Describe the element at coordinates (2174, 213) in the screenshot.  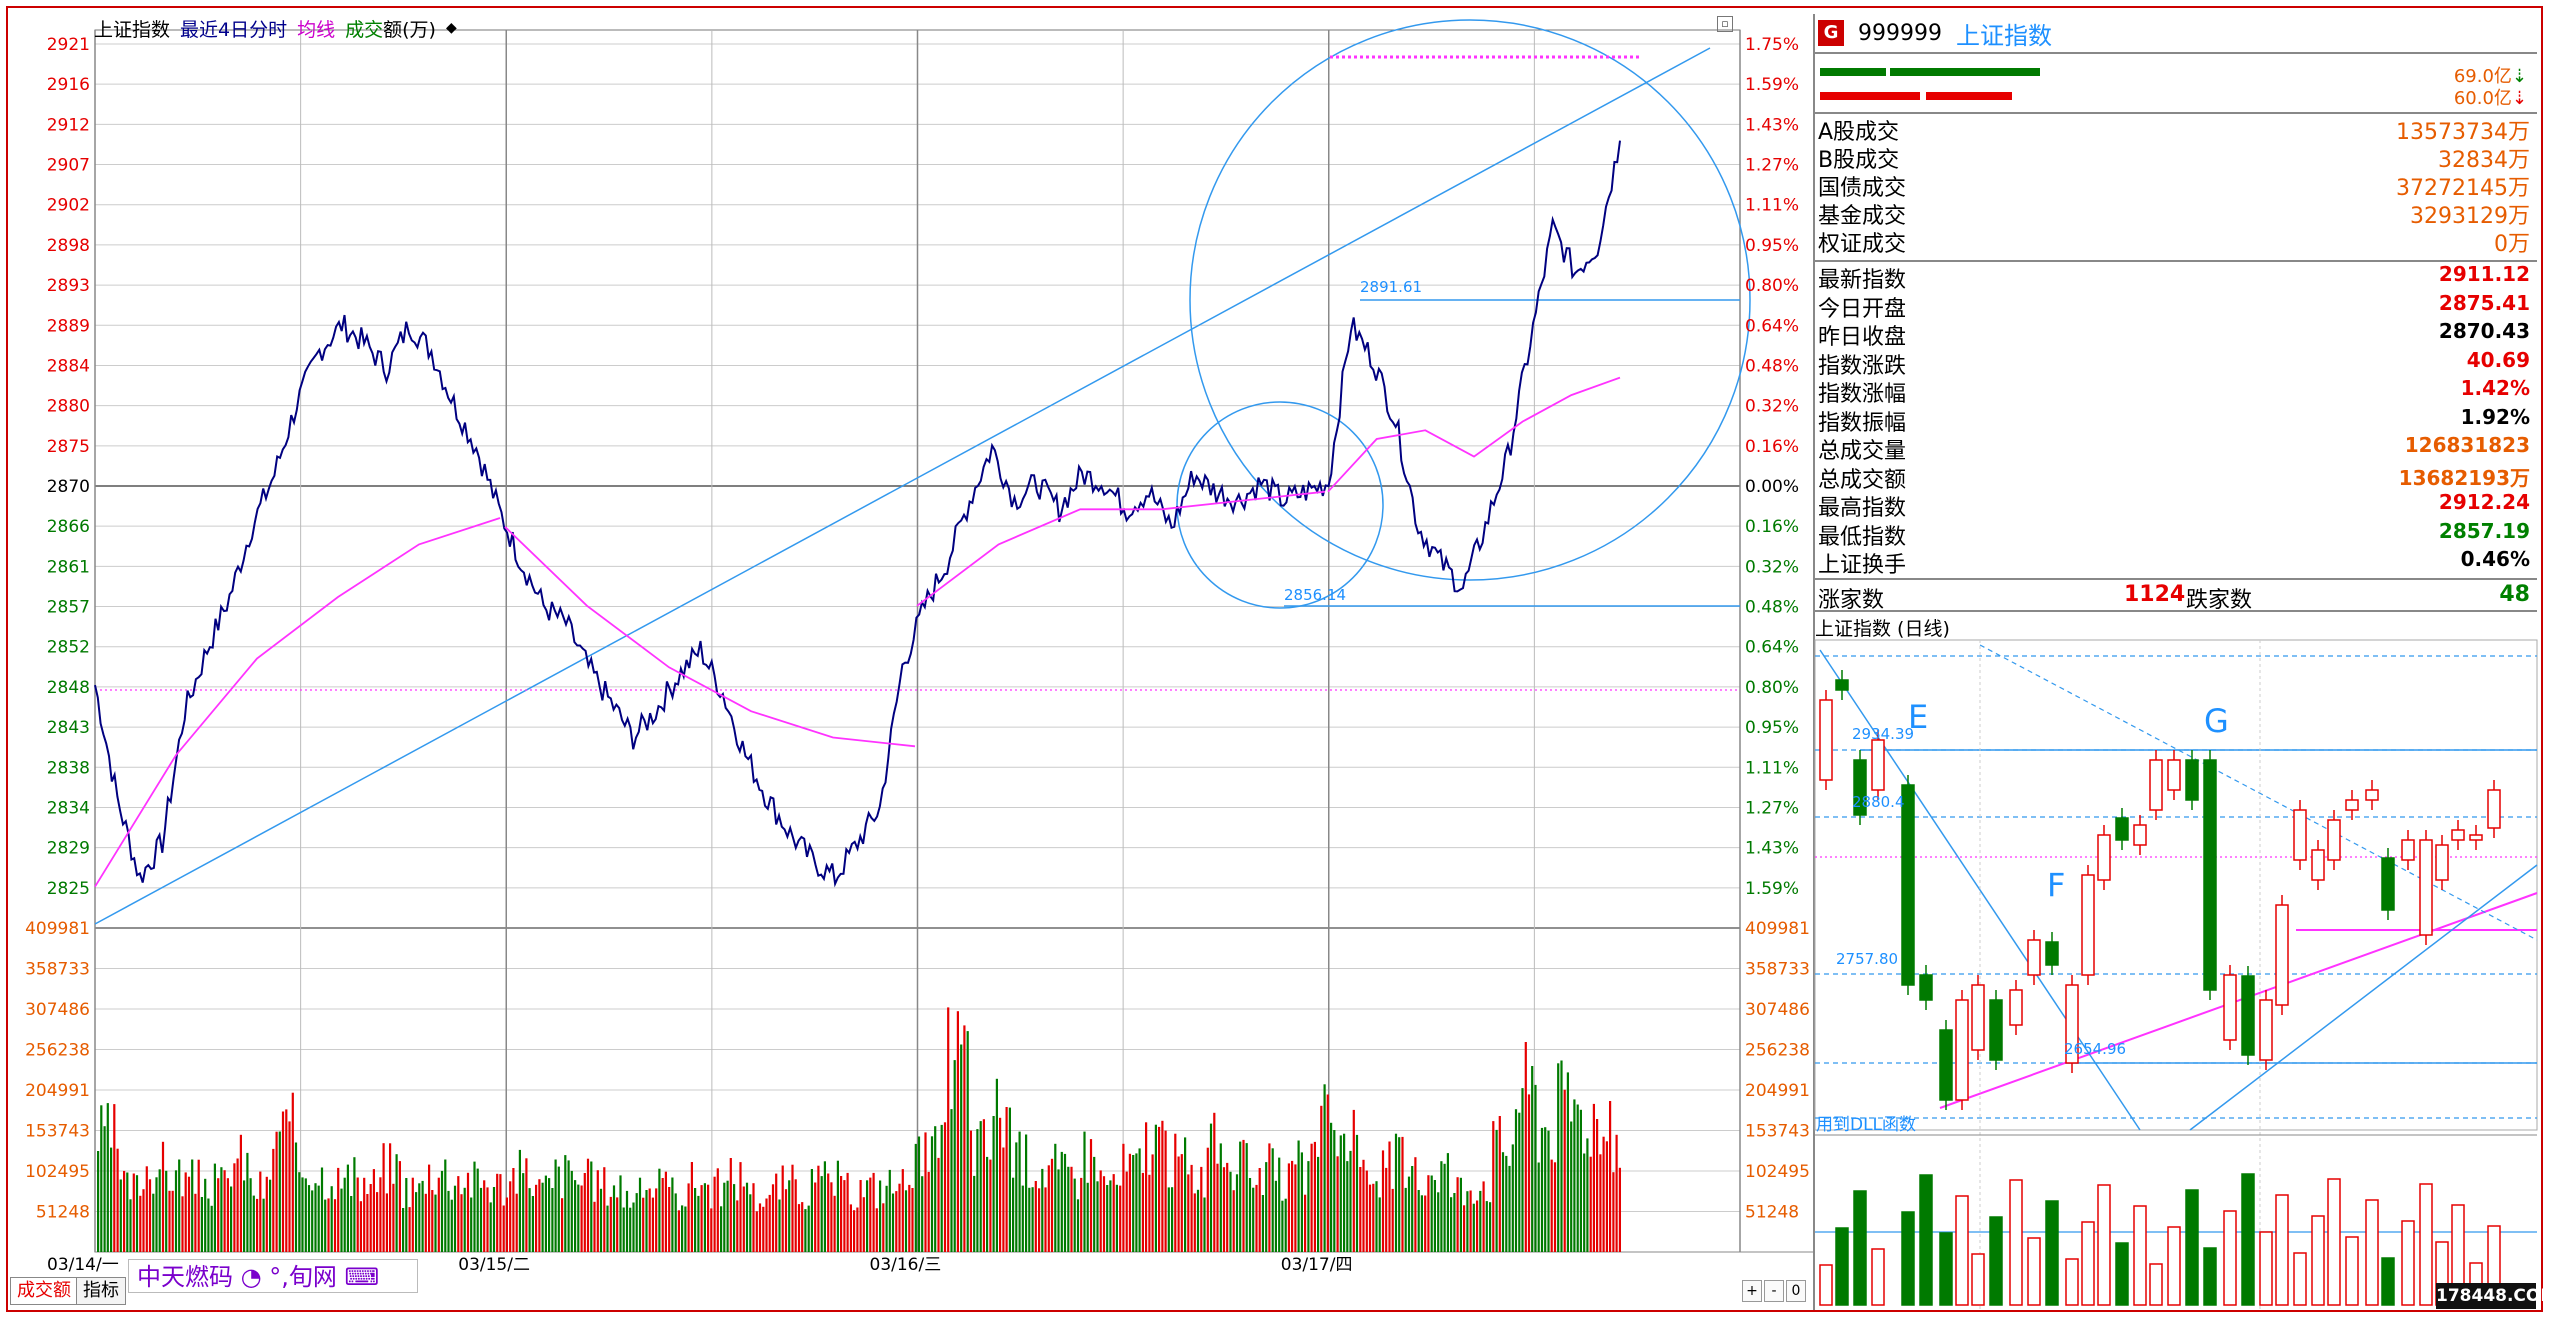
I see `quote-row: 基金成交 3293129万` at that location.